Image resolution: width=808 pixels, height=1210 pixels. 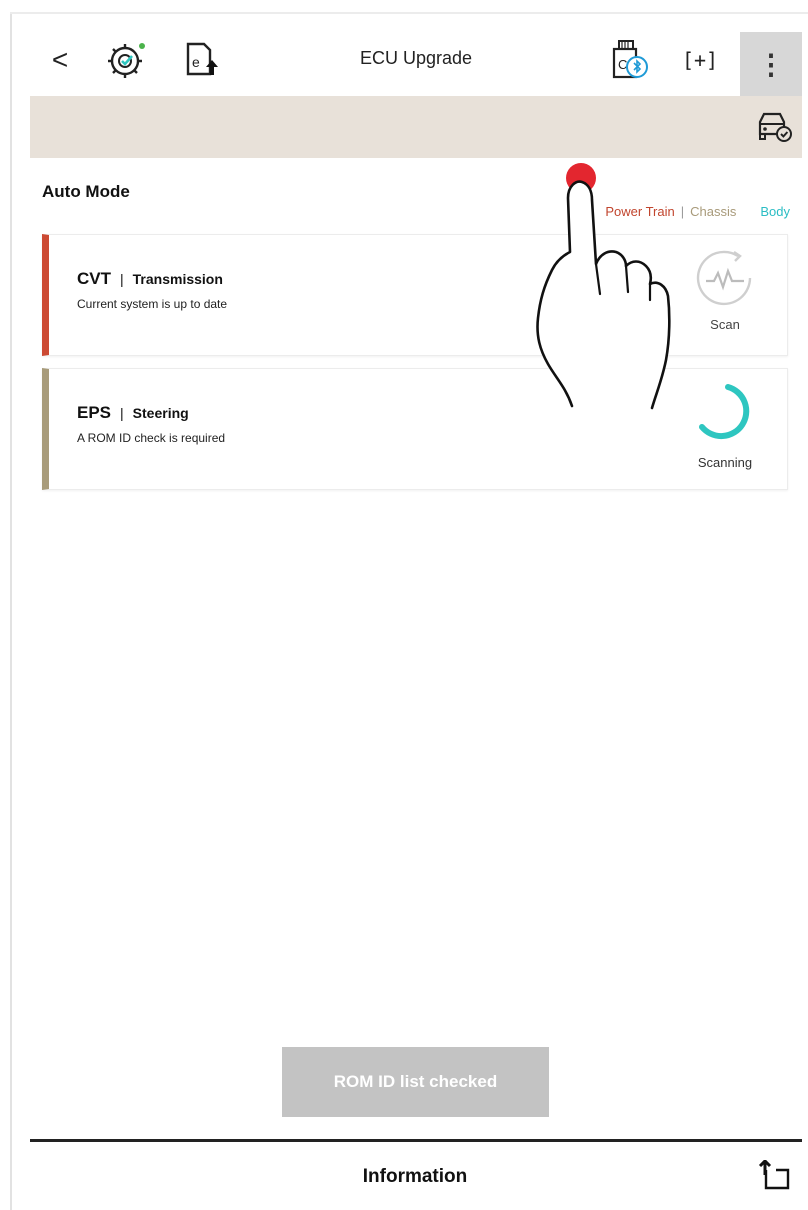 I want to click on system-status: A ROM ID check is required, so click(x=151, y=438).